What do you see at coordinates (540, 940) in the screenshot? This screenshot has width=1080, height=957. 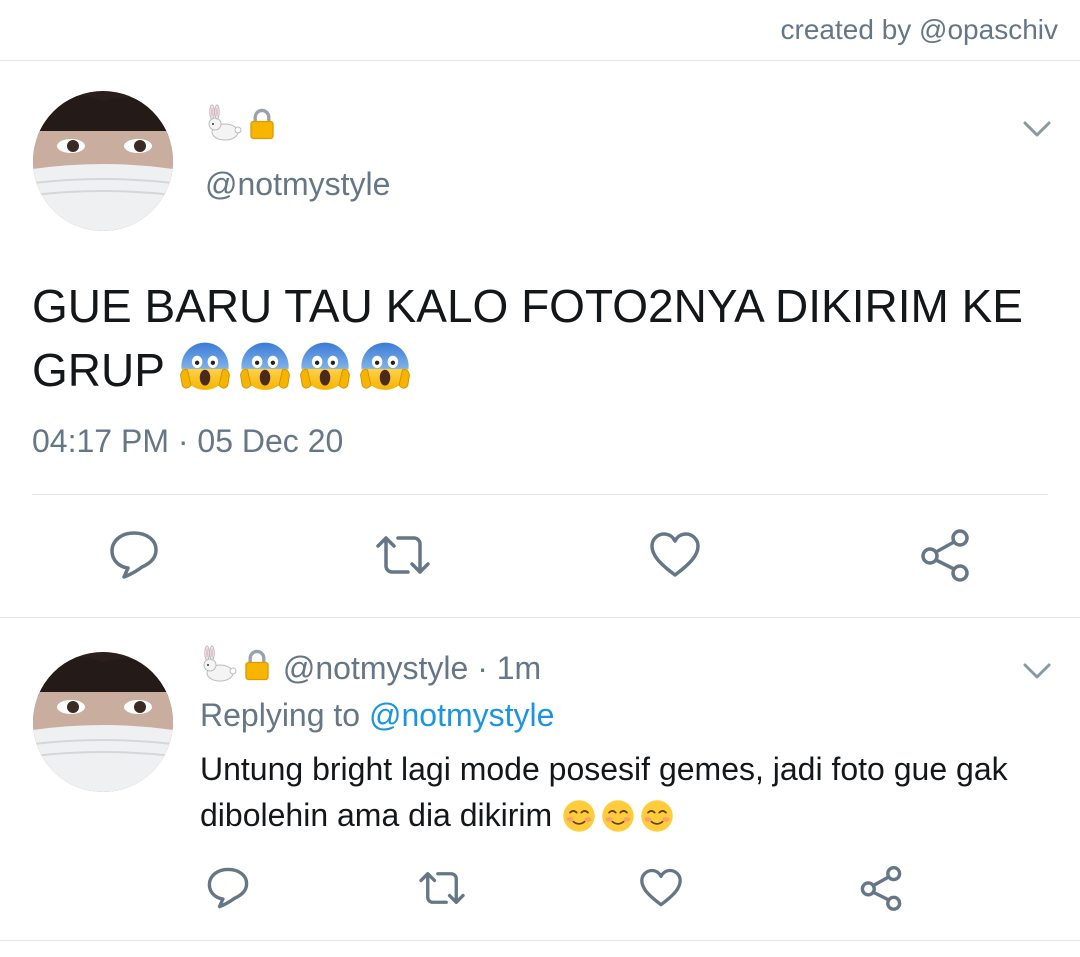 I see `bottom-divider` at bounding box center [540, 940].